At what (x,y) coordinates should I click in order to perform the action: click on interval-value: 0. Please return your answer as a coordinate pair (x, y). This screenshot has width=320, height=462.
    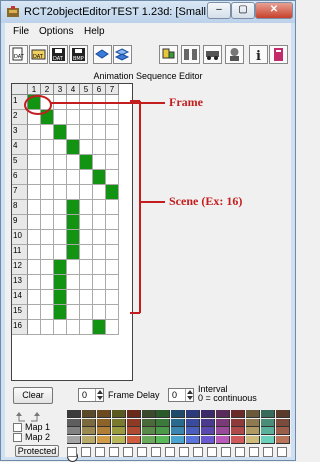
    Looking at the image, I should click on (175, 395).